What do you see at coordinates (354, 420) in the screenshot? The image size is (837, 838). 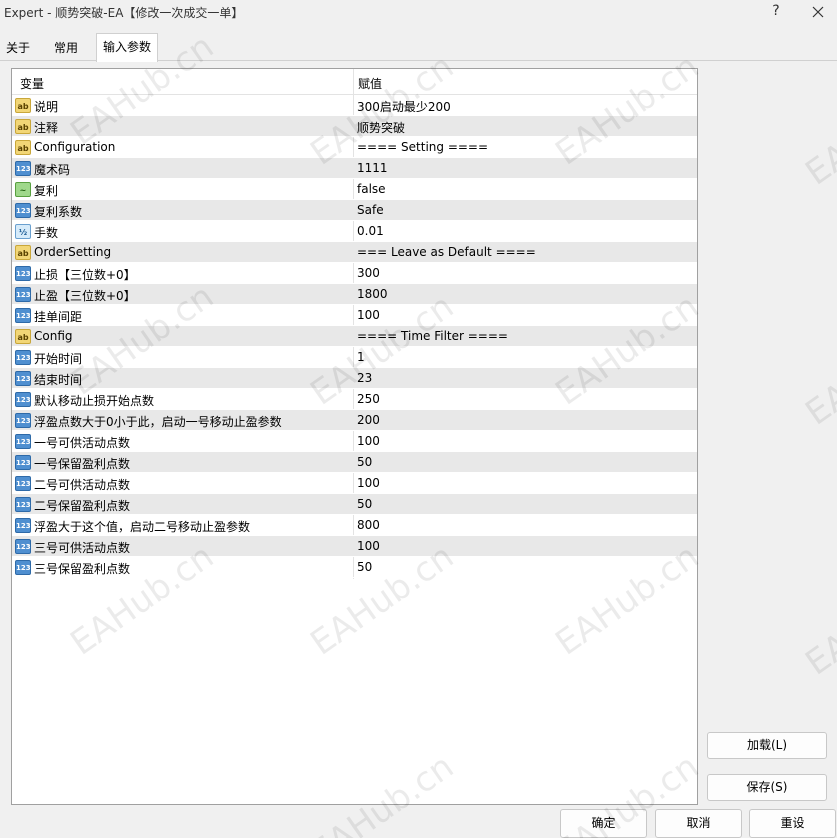 I see `parameter-row: 123 浮盈点数大于0小于此，启动一号移动止盈参数 200` at bounding box center [354, 420].